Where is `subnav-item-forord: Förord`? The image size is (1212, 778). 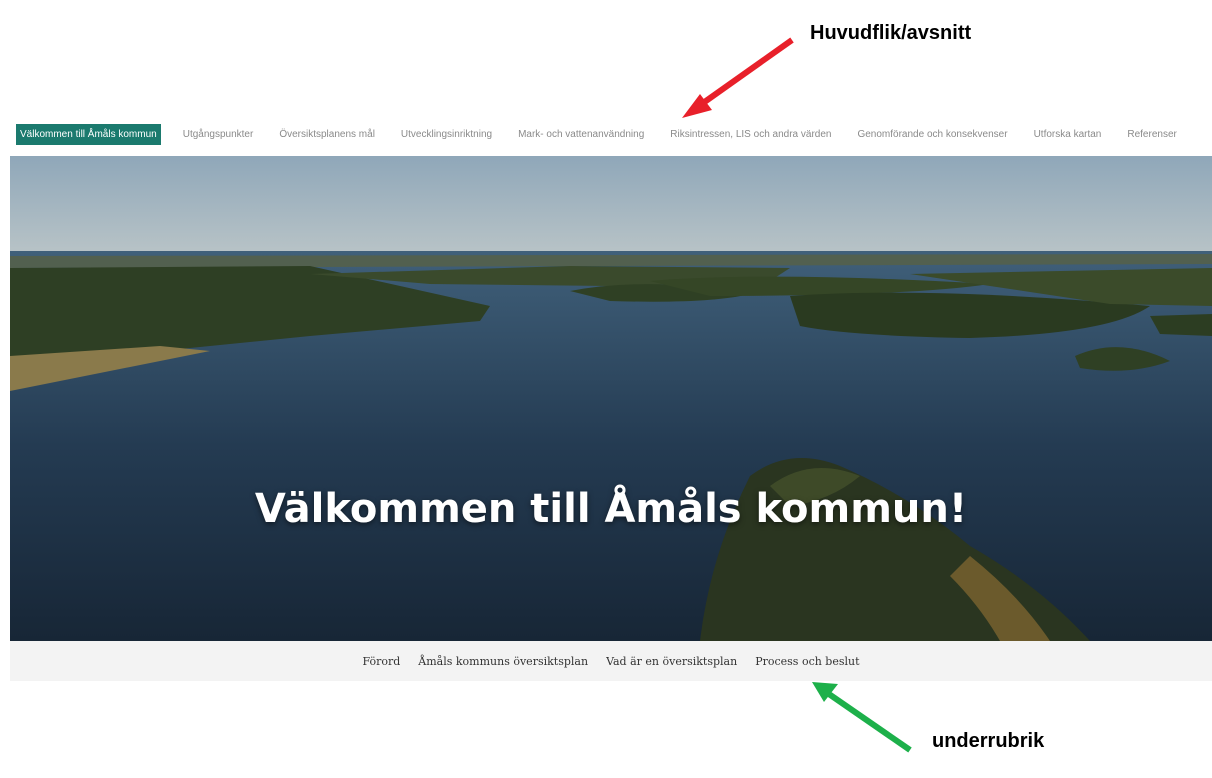 subnav-item-forord: Förord is located at coordinates (381, 661).